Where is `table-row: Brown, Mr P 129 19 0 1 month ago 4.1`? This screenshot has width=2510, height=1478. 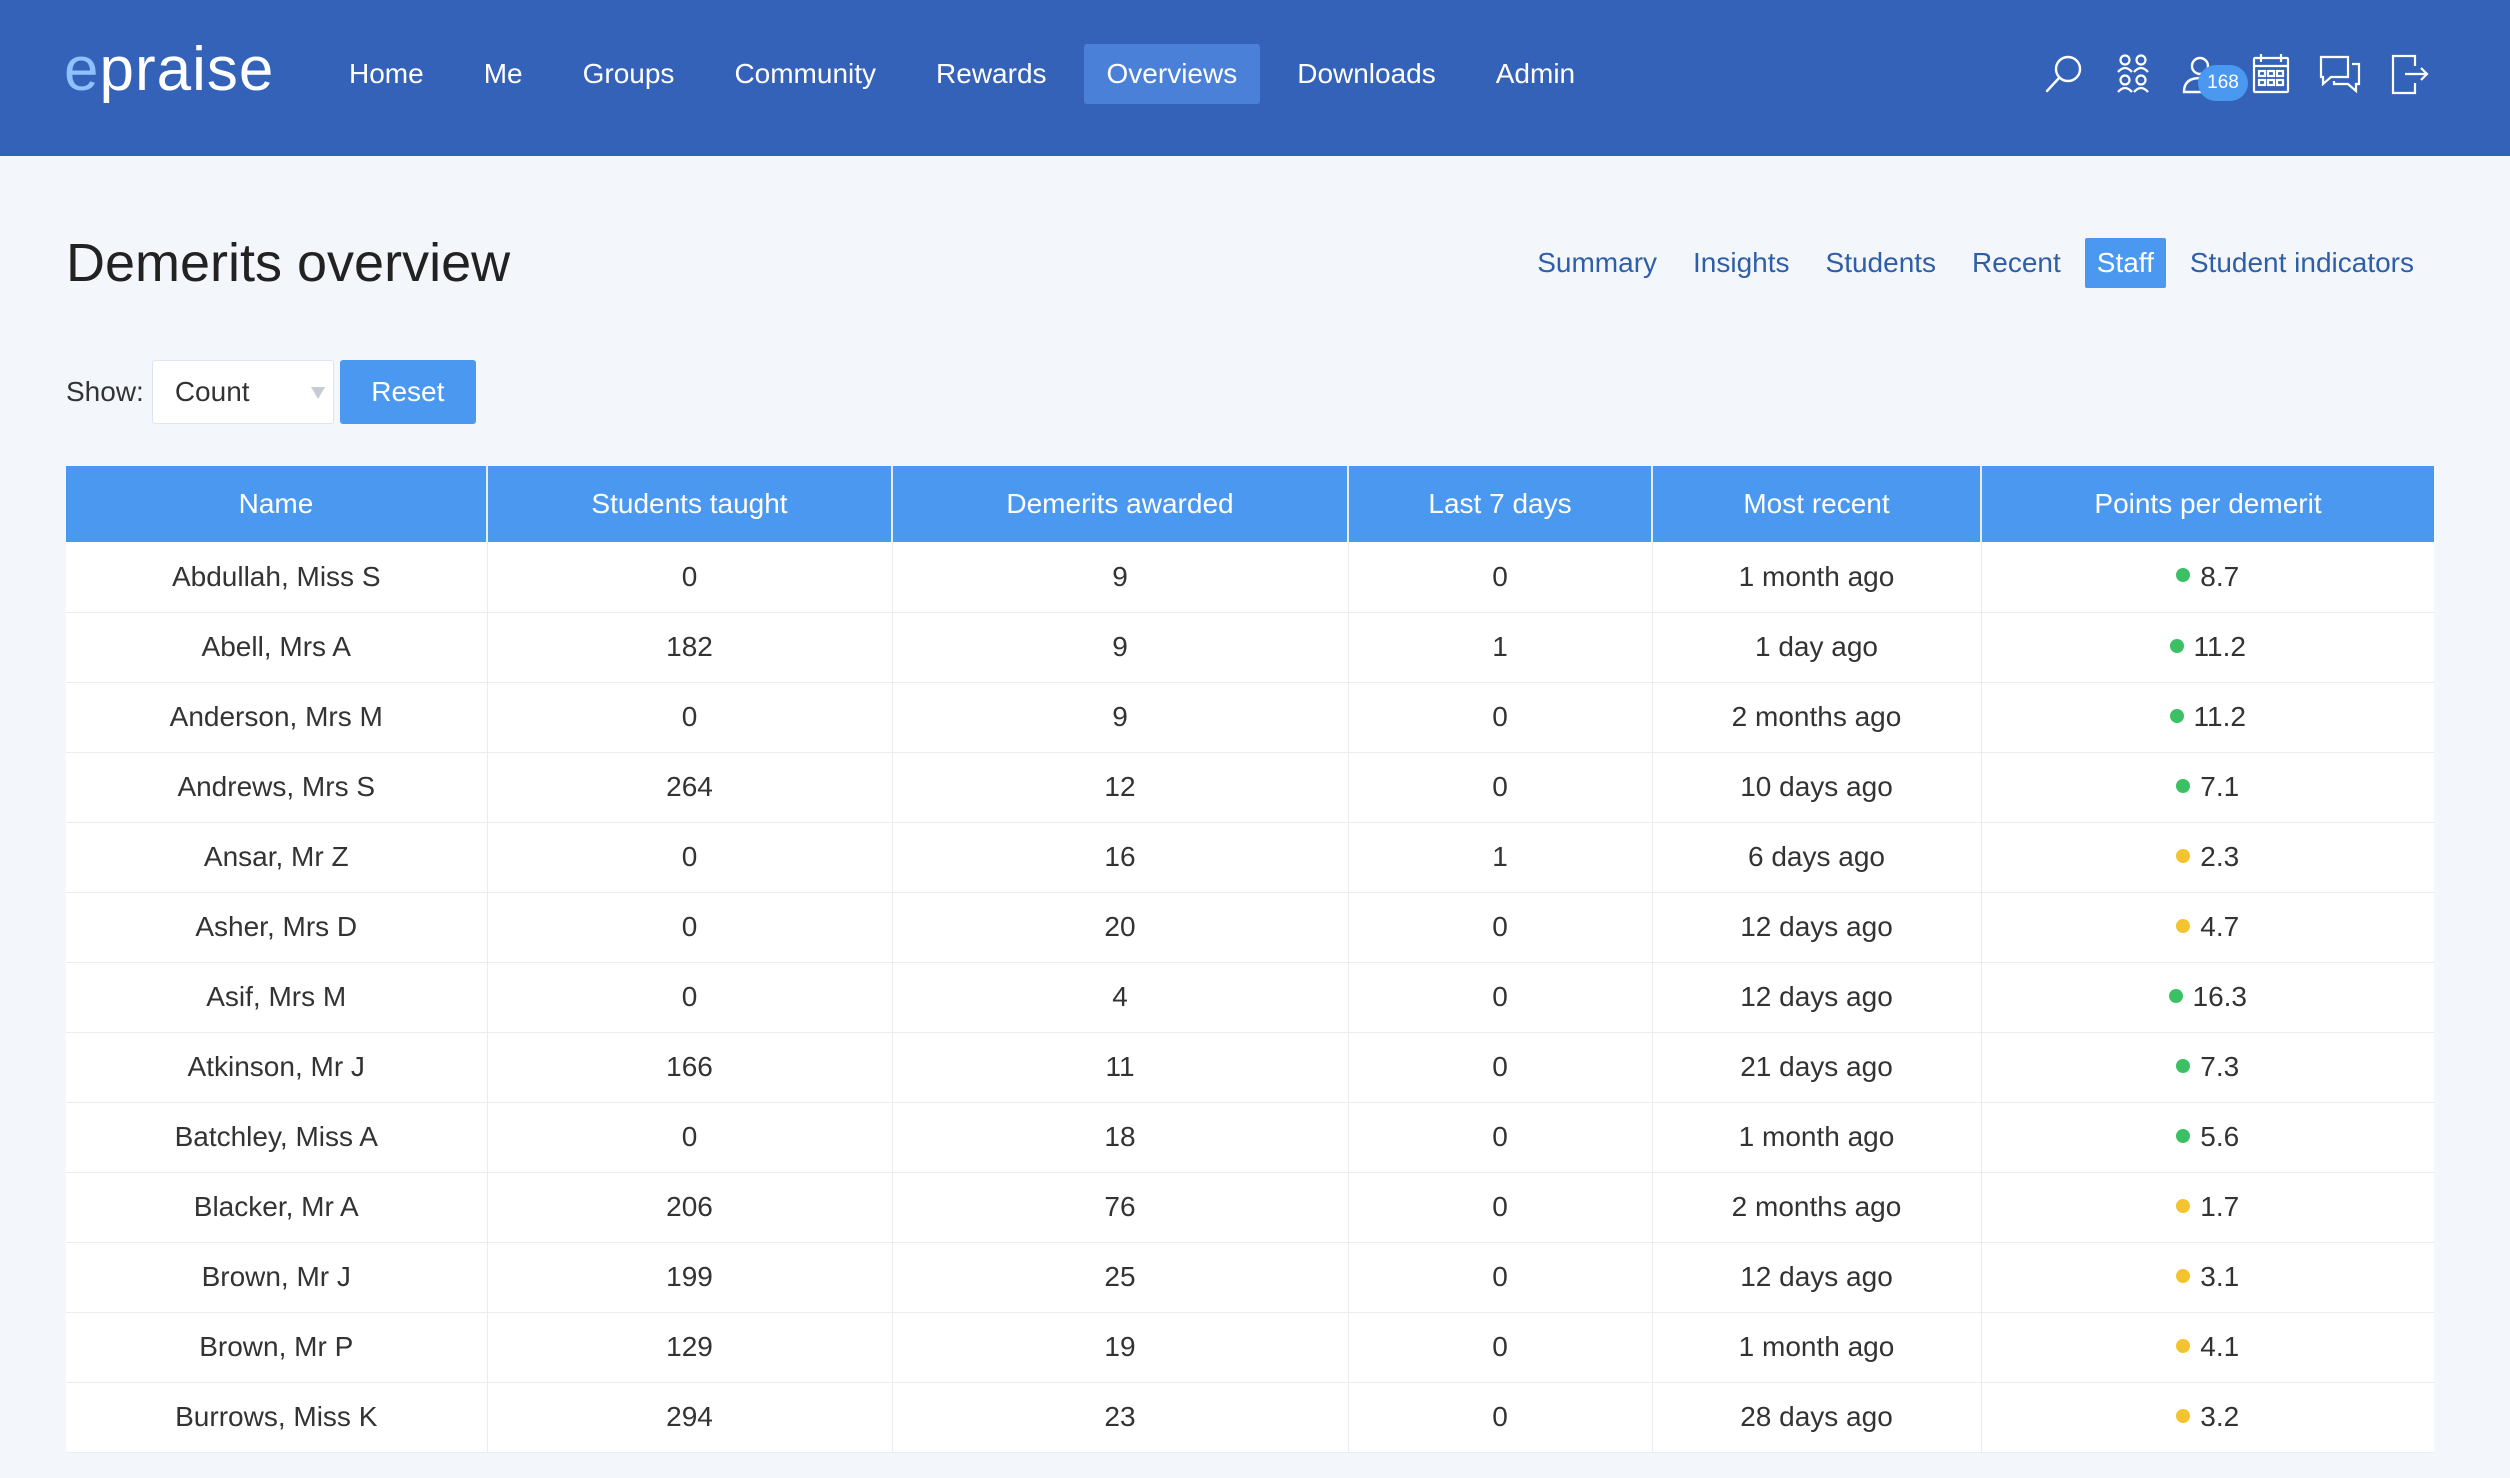
table-row: Brown, Mr P 129 19 0 1 month ago 4.1 is located at coordinates (1250, 1347).